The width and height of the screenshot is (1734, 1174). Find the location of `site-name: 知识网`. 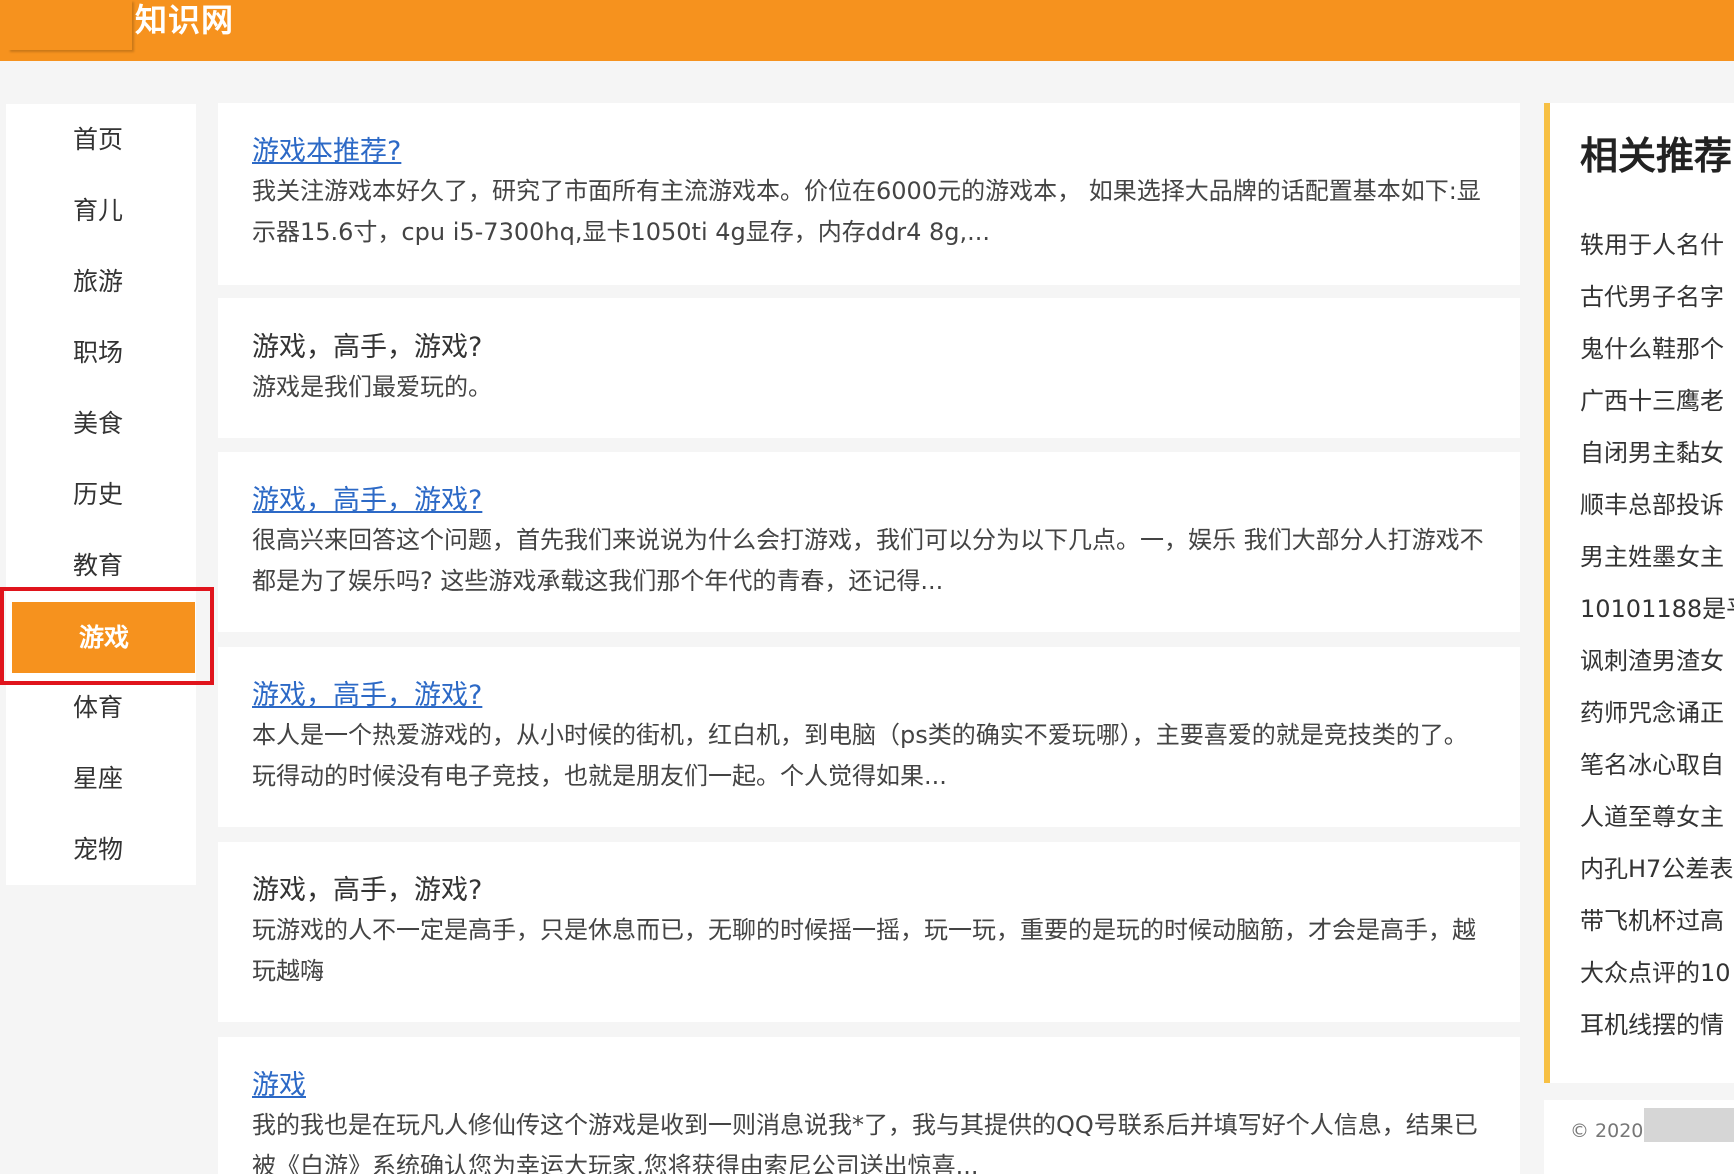

site-name: 知识网 is located at coordinates (184, 20).